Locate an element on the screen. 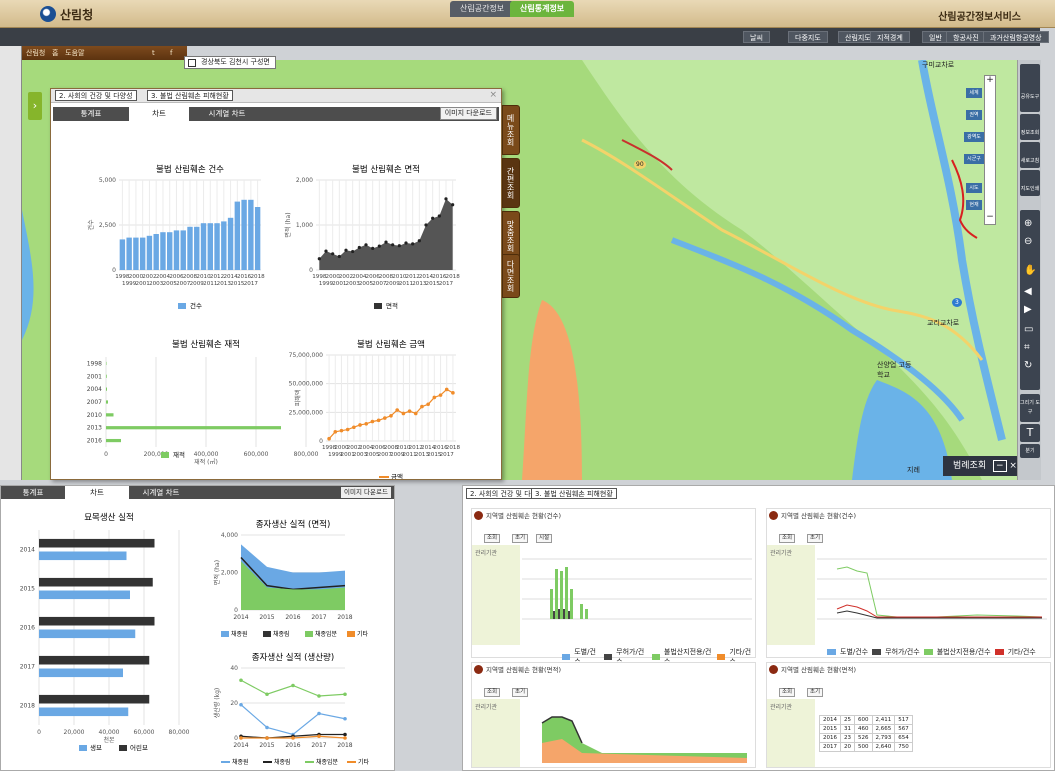  panel-toggle-button: › is located at coordinates (35, 106).